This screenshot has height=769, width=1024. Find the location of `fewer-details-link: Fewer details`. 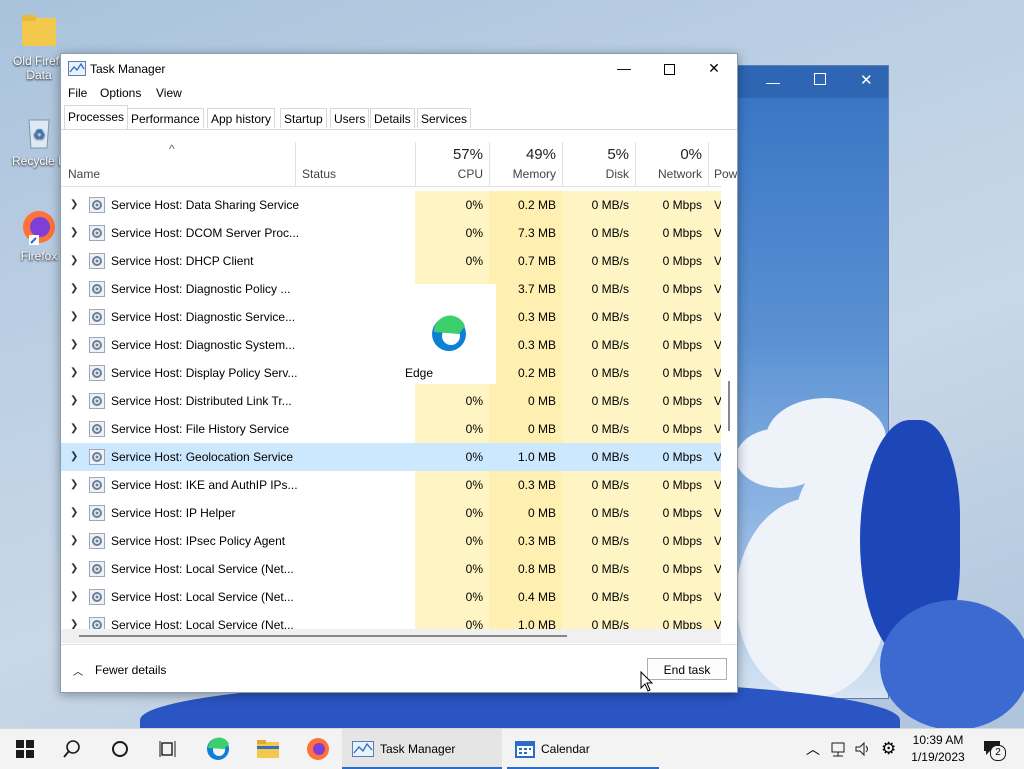

fewer-details-link: Fewer details is located at coordinates (130, 670).